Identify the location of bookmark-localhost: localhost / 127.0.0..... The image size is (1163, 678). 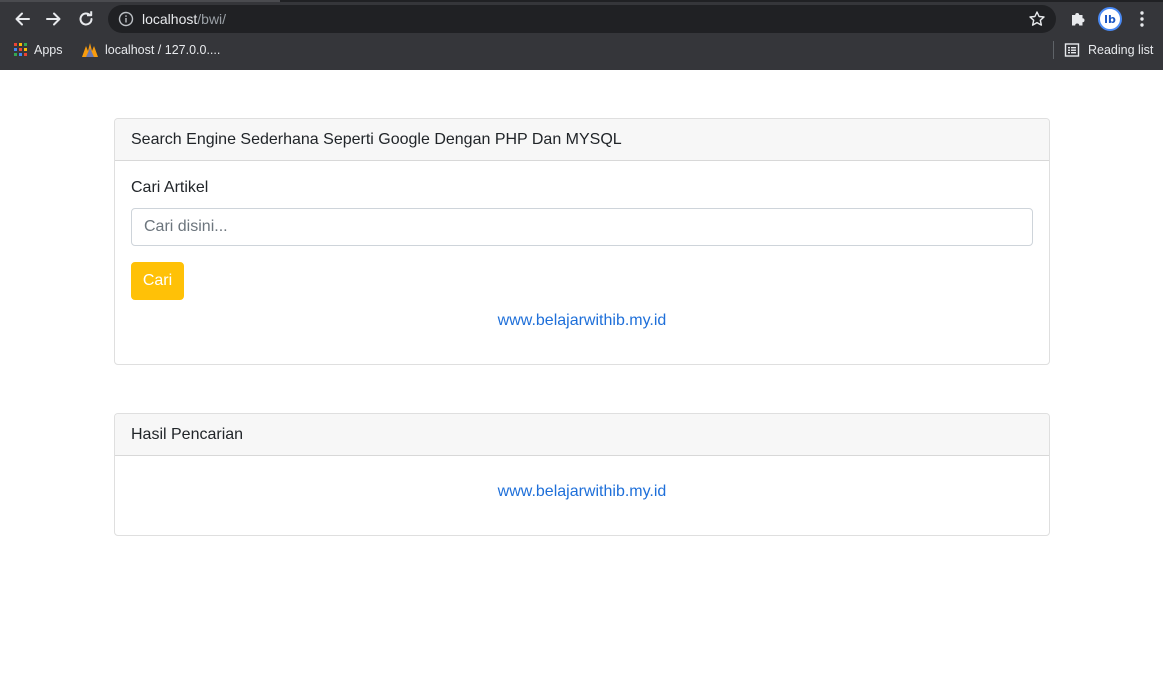
(150, 50).